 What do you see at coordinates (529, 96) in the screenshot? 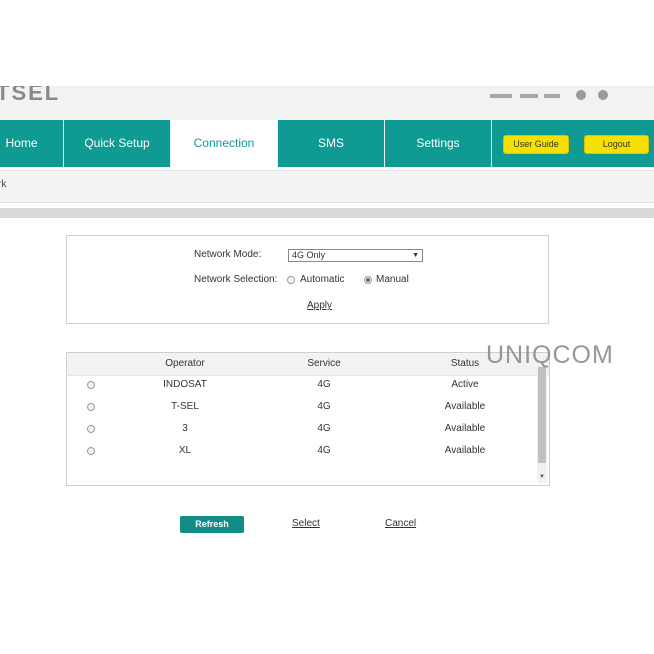
I see `battery-icon` at bounding box center [529, 96].